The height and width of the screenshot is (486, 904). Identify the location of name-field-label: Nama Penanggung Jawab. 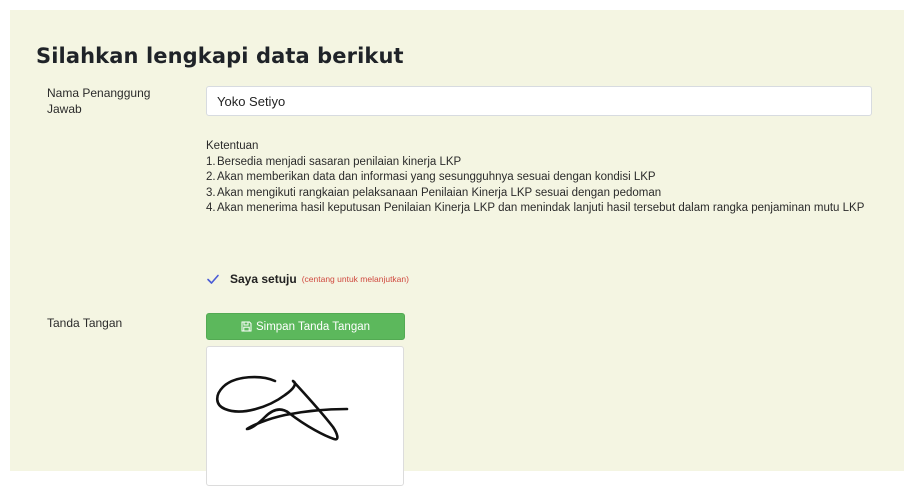
(99, 101).